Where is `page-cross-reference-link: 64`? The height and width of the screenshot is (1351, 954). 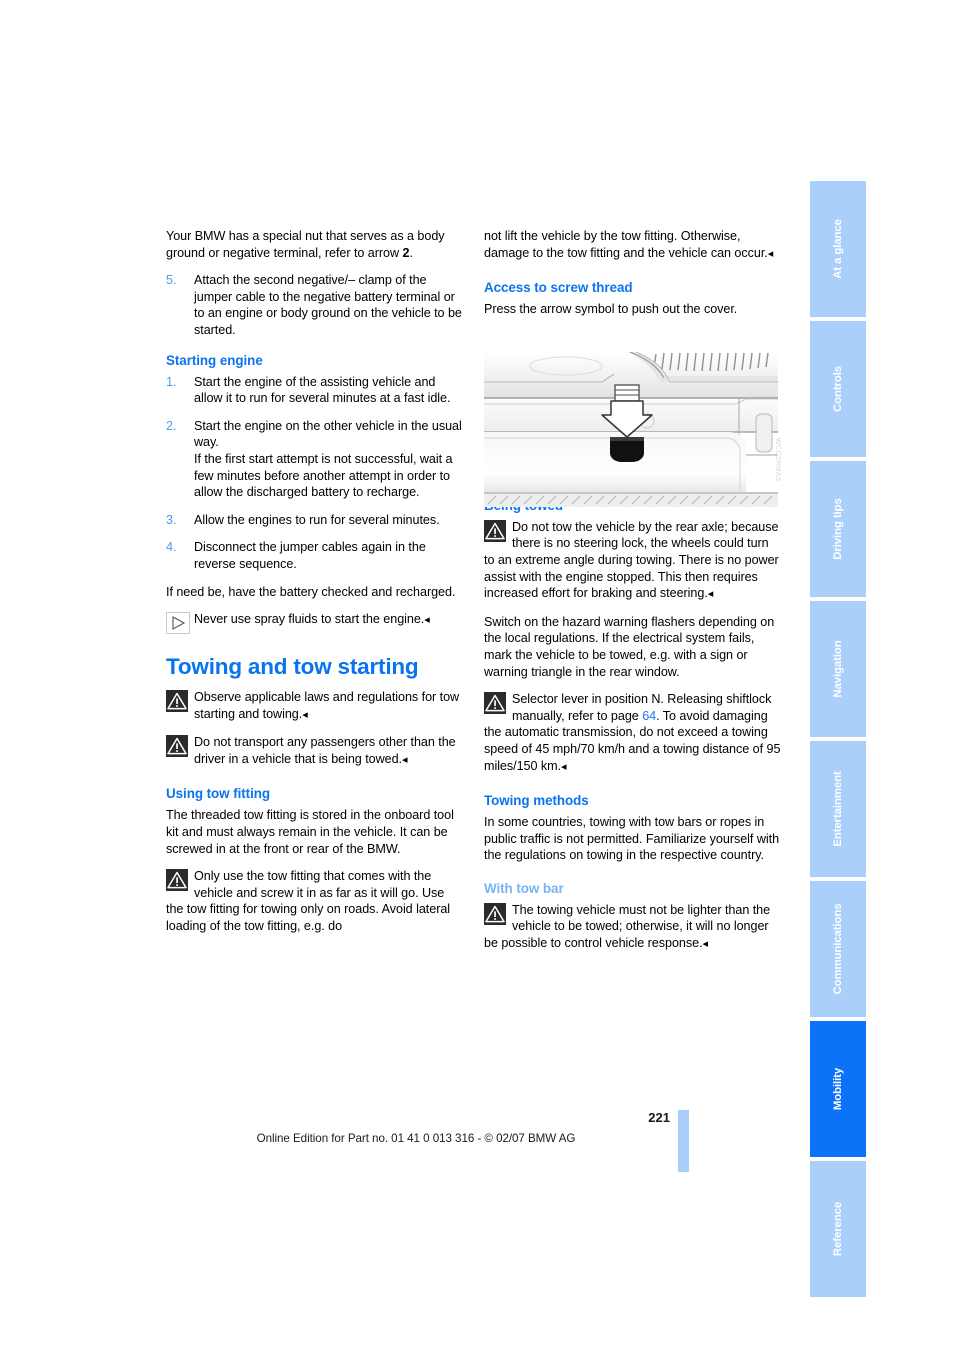 page-cross-reference-link: 64 is located at coordinates (649, 716).